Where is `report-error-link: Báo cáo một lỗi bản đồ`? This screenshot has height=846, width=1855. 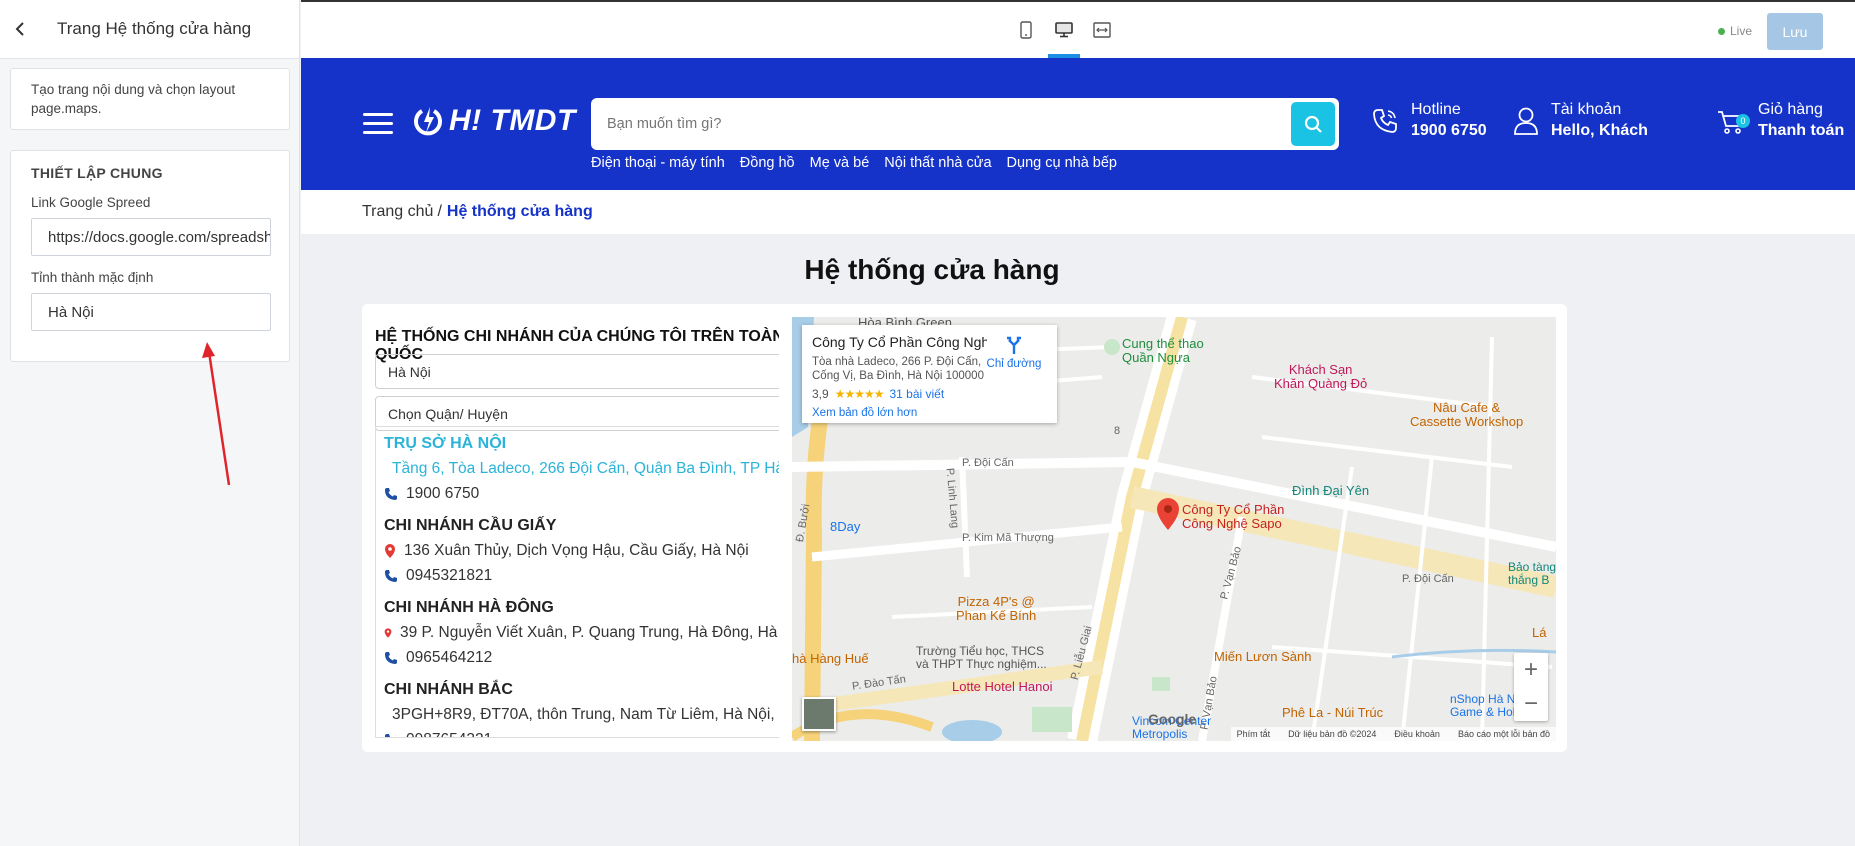 report-error-link: Báo cáo một lỗi bản đồ is located at coordinates (1504, 734).